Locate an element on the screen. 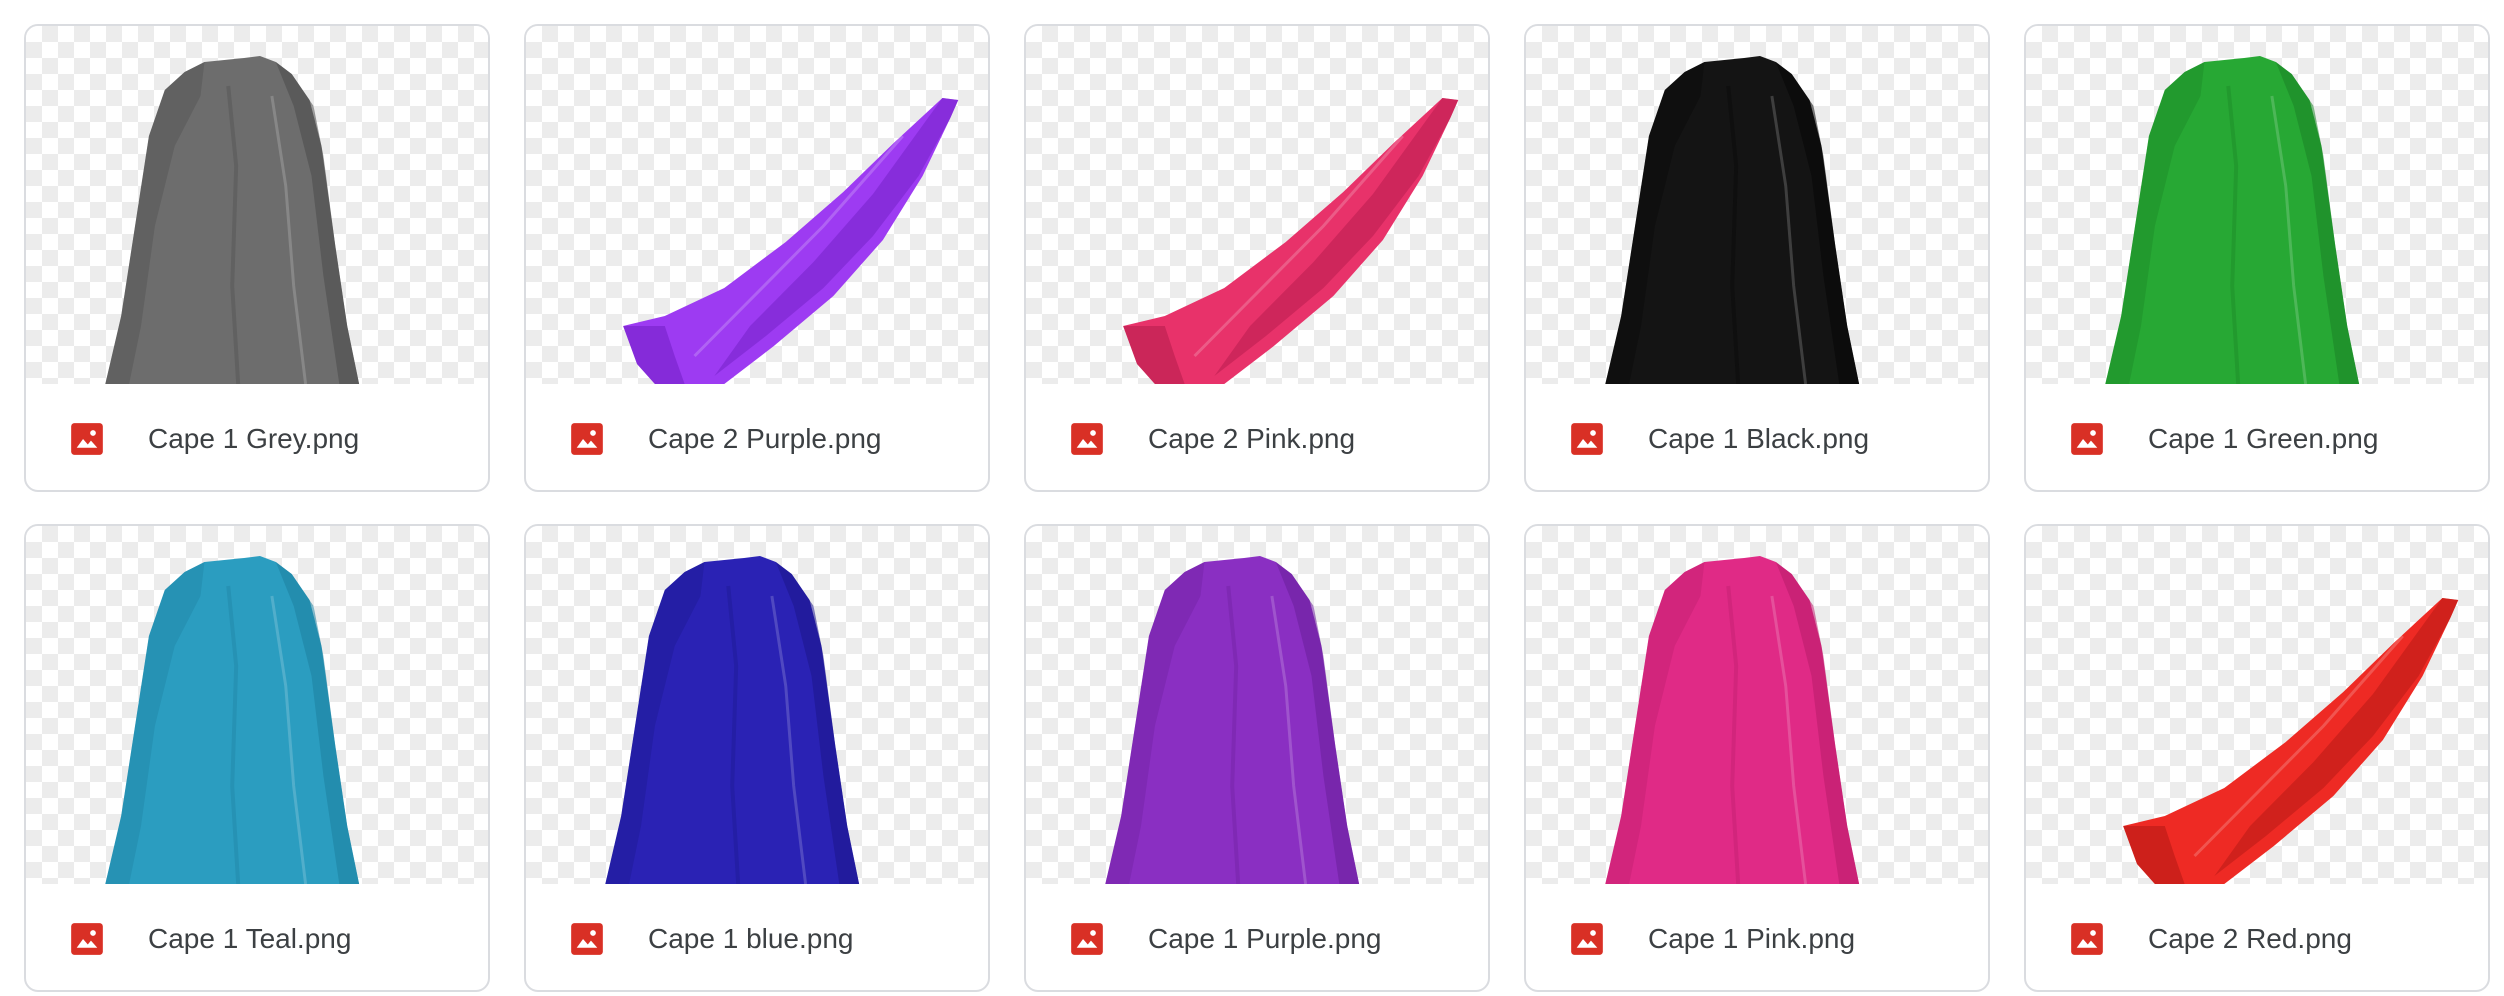 This screenshot has width=2504, height=996. file-card: Cape 2 Pink.png is located at coordinates (1257, 258).